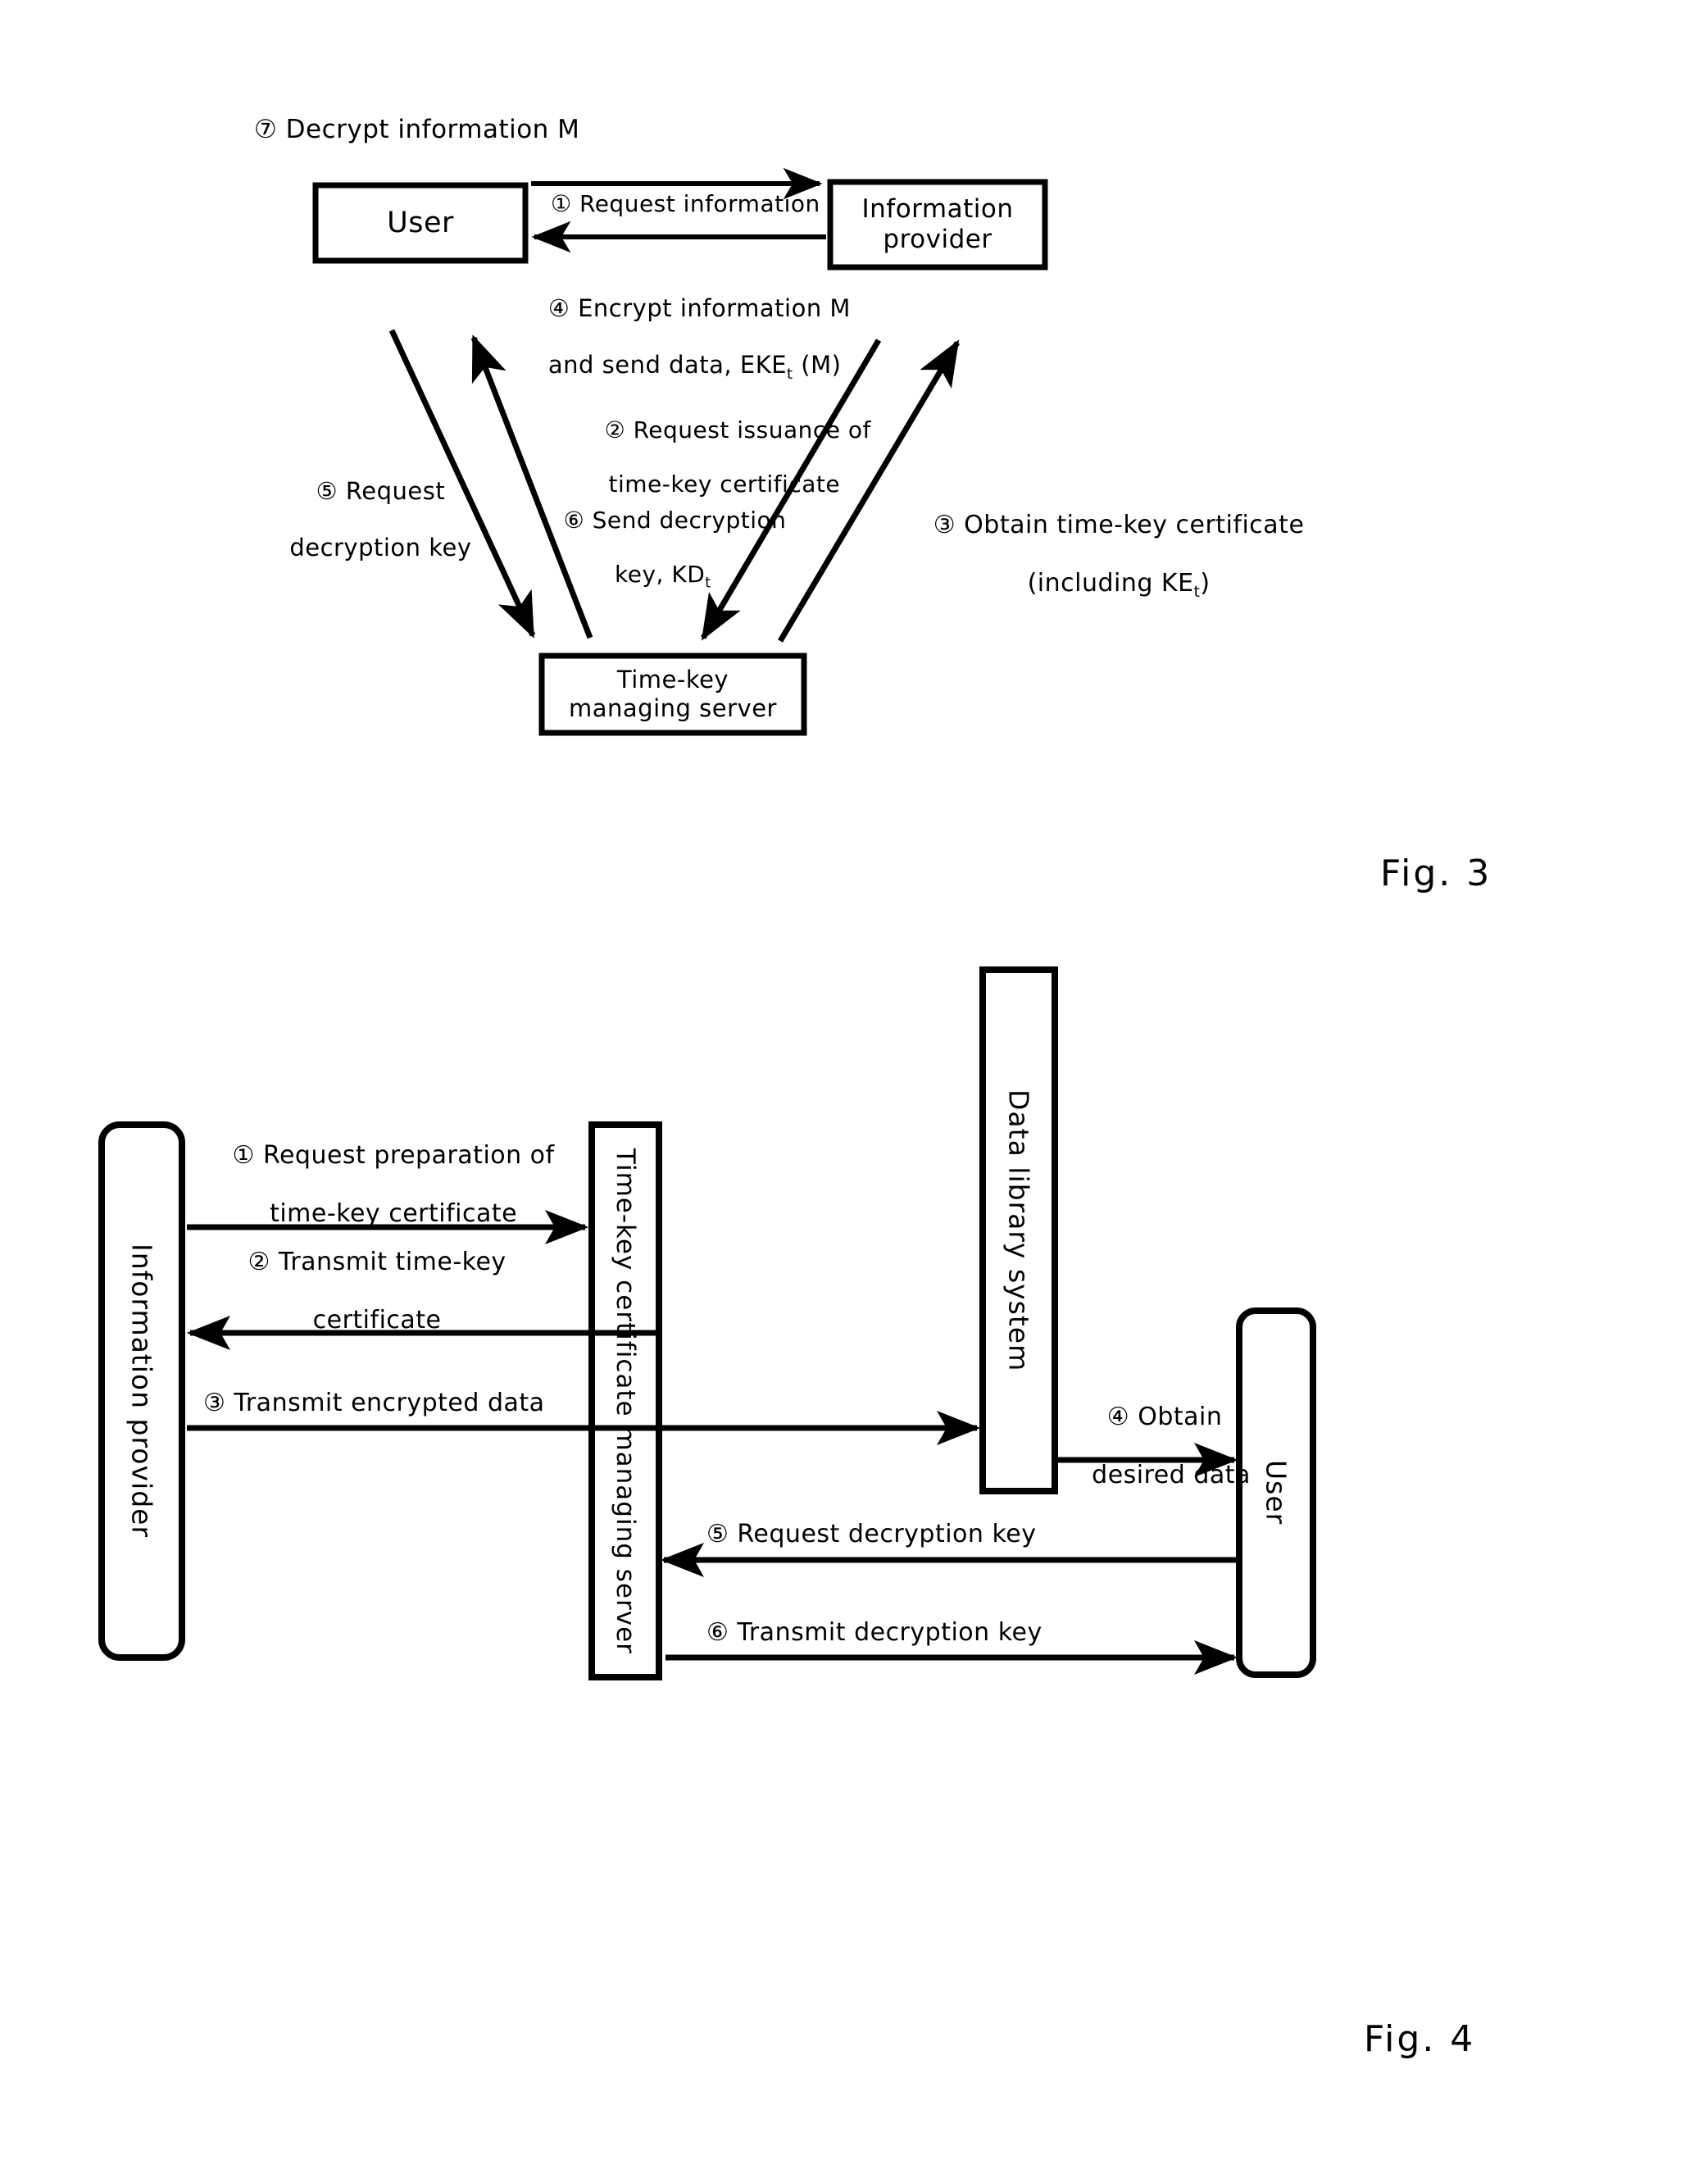  What do you see at coordinates (1018, 1230) in the screenshot?
I see `fig4-library-label: Data library system` at bounding box center [1018, 1230].